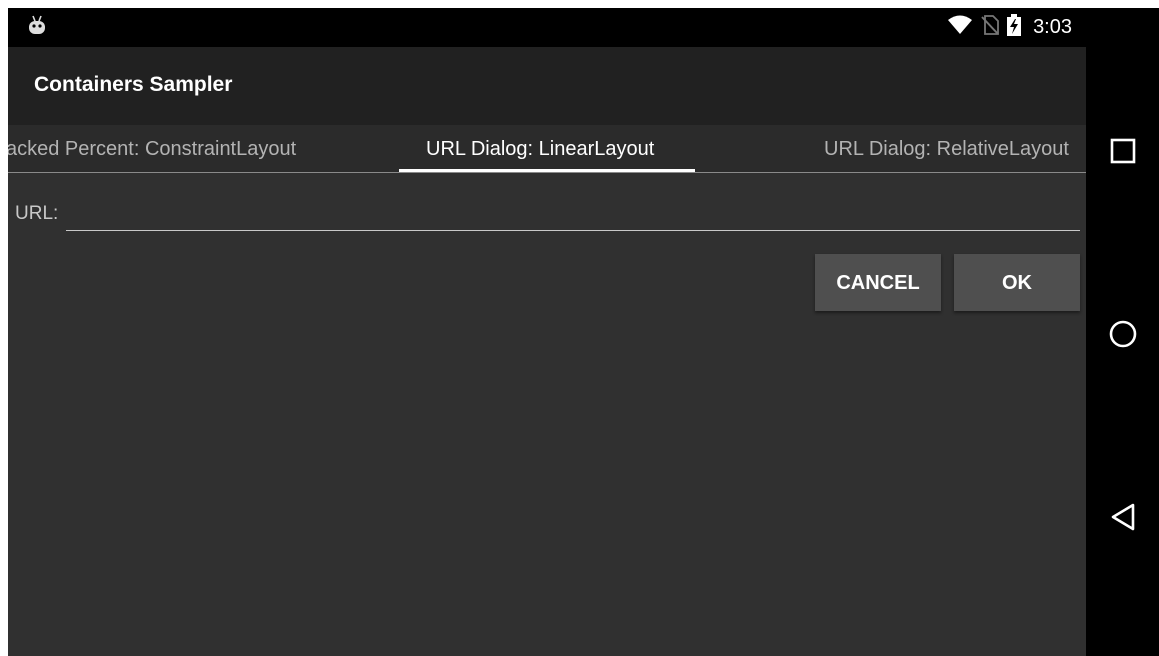  I want to click on url-input, so click(573, 212).